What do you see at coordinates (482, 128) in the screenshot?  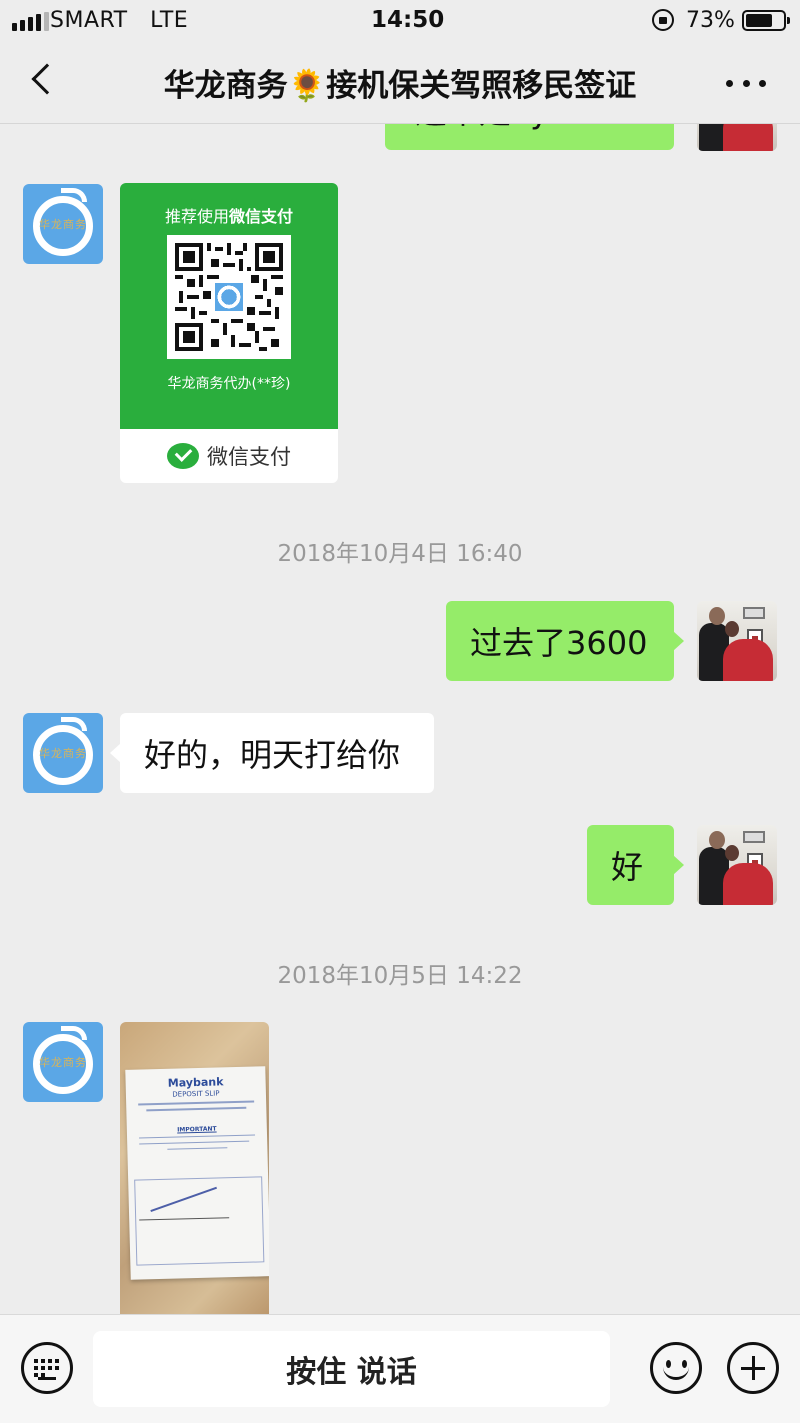 I see `message-text: 这不是 ly` at bounding box center [482, 128].